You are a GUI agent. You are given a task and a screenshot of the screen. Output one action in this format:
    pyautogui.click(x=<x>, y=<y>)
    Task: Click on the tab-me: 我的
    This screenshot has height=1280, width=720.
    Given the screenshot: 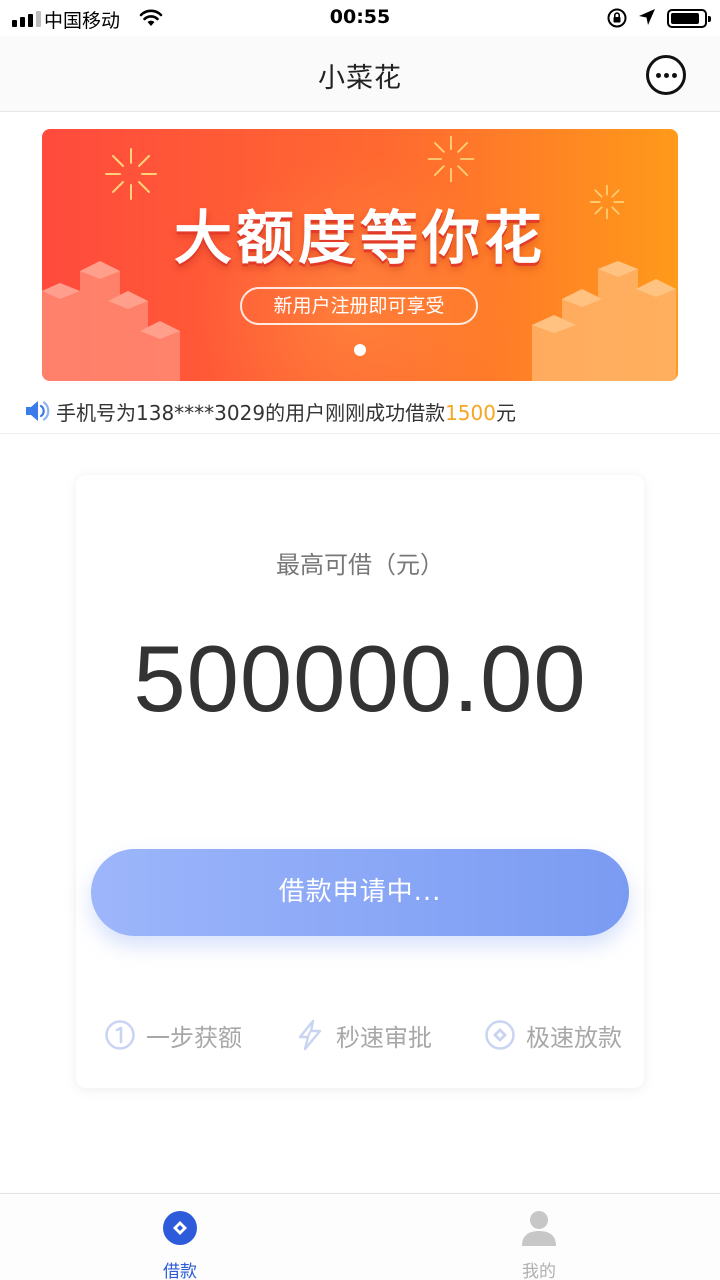 What is the action you would take?
    pyautogui.click(x=539, y=1237)
    